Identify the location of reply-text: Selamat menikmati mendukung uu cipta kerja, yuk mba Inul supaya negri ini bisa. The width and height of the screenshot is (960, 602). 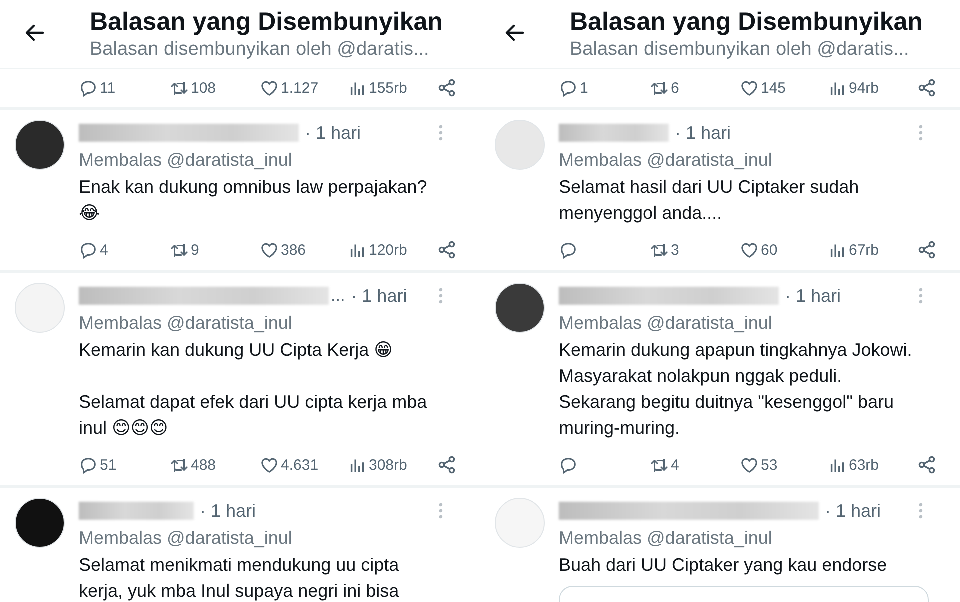
(239, 578).